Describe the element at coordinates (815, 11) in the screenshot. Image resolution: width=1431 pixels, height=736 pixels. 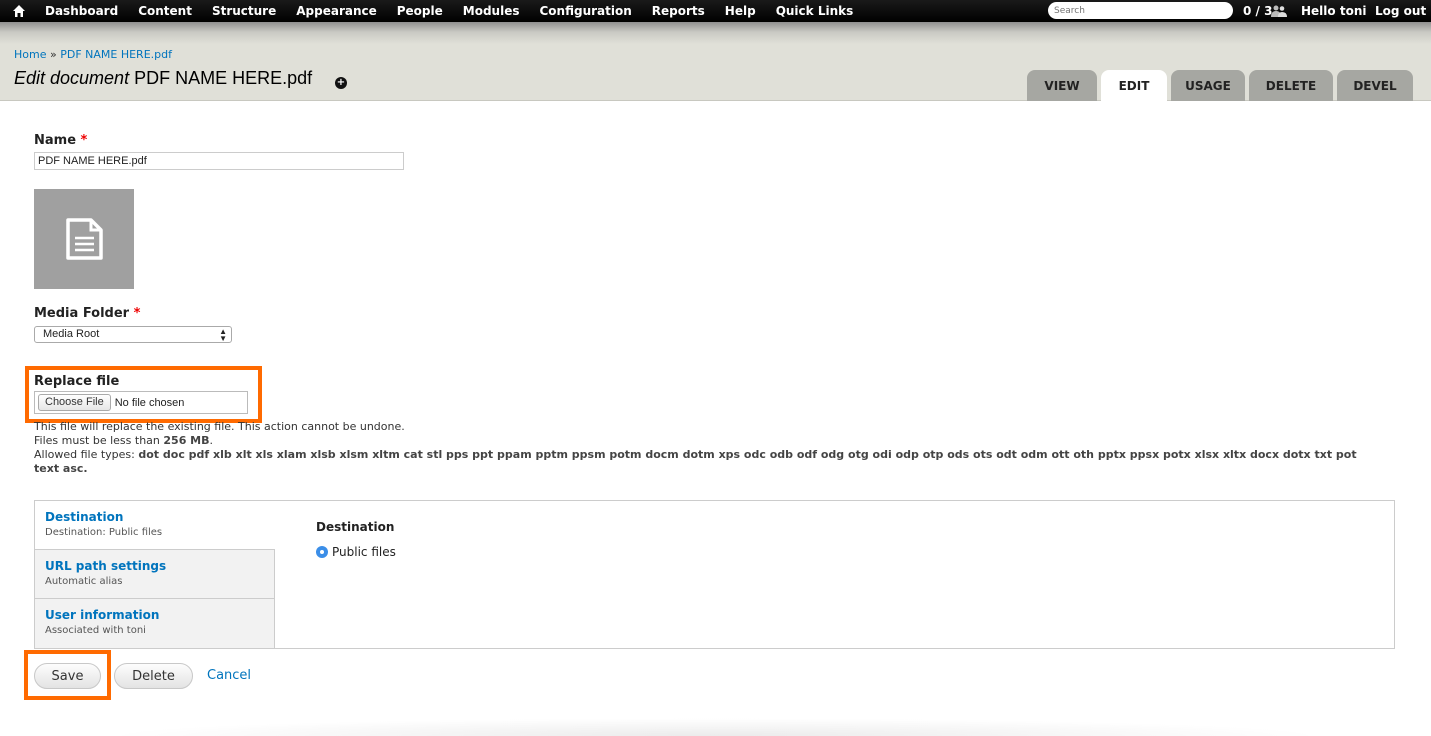
I see `toolbar-item-quick-links: Quick Links` at that location.